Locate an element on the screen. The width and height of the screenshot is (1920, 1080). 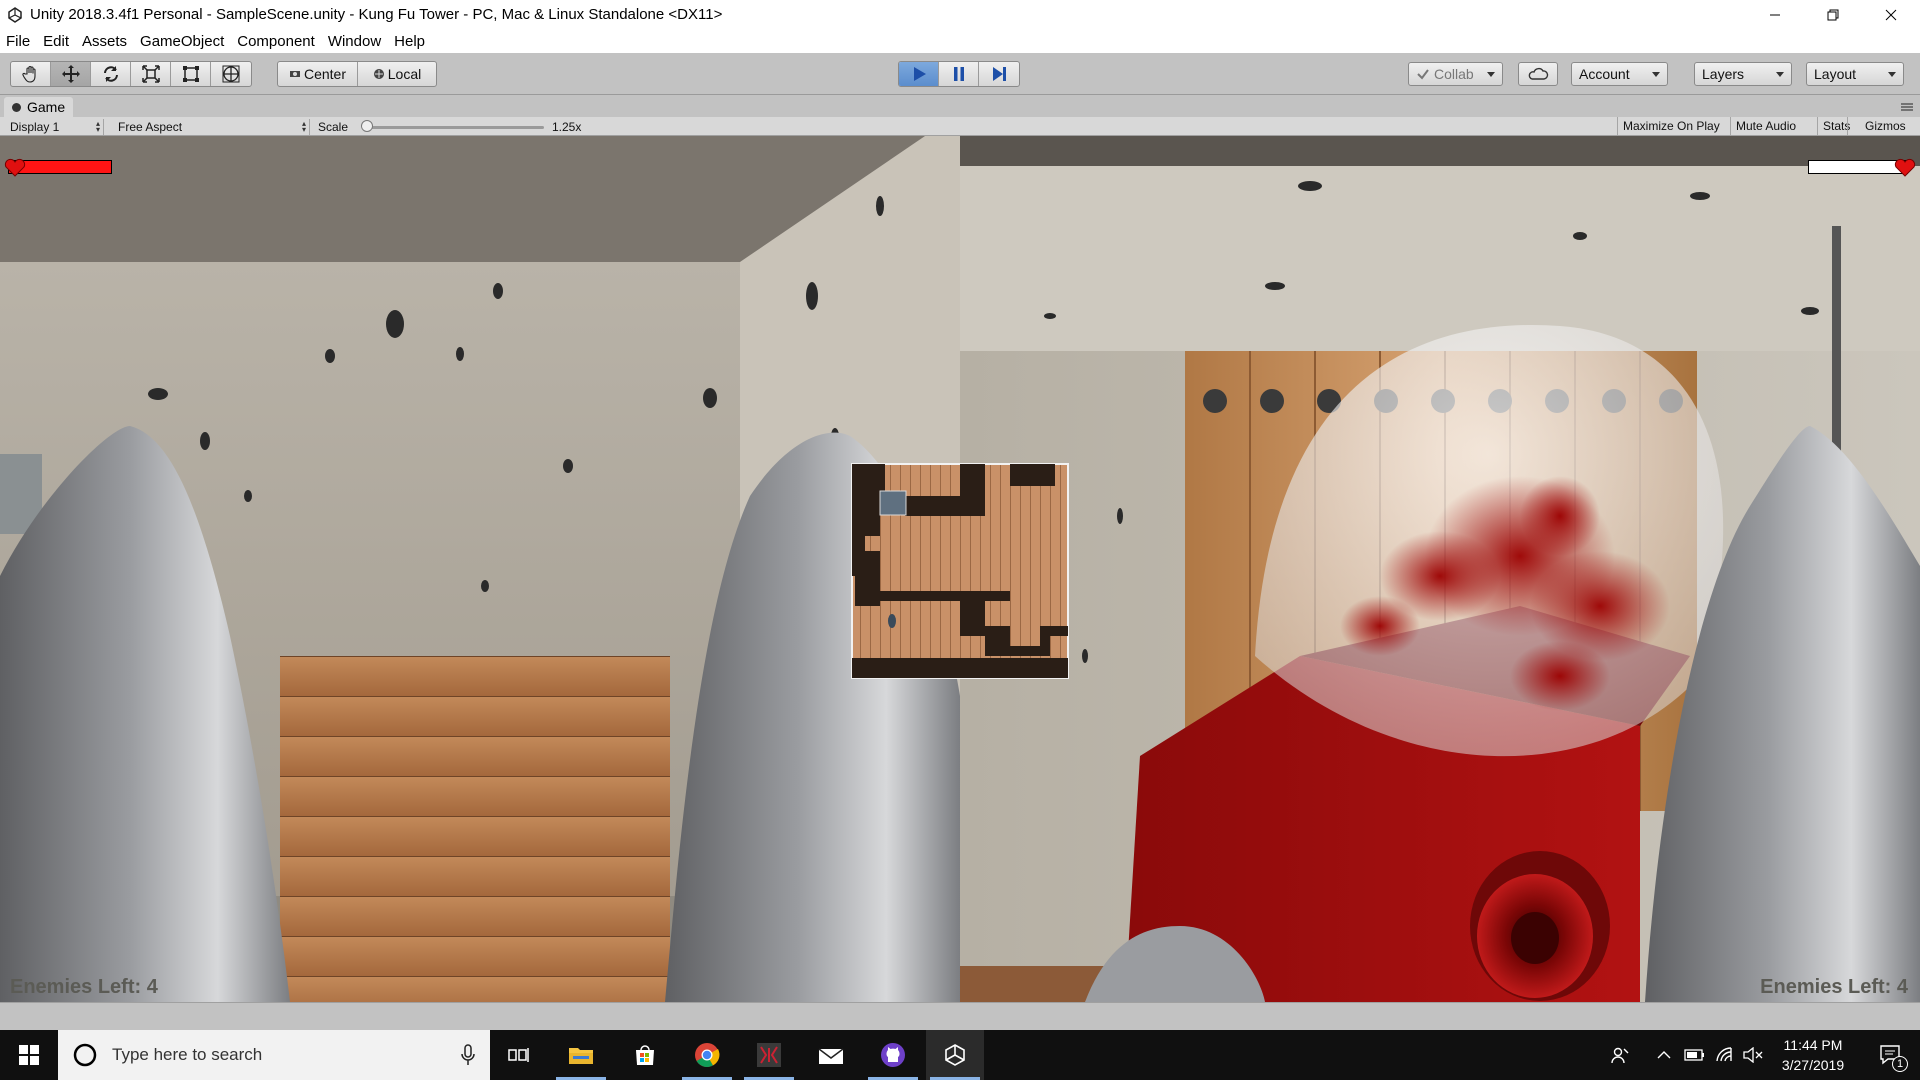
wifi-icon is located at coordinates (1725, 1055).